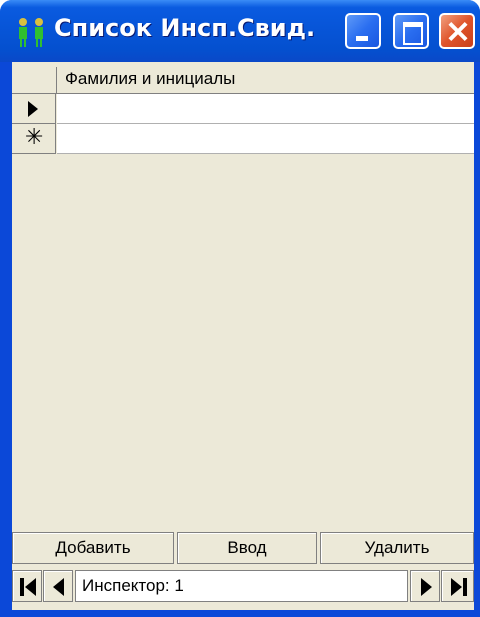 The width and height of the screenshot is (480, 617). Describe the element at coordinates (133, 585) in the screenshot. I see `record-indicator-text: Инспектор: 1` at that location.